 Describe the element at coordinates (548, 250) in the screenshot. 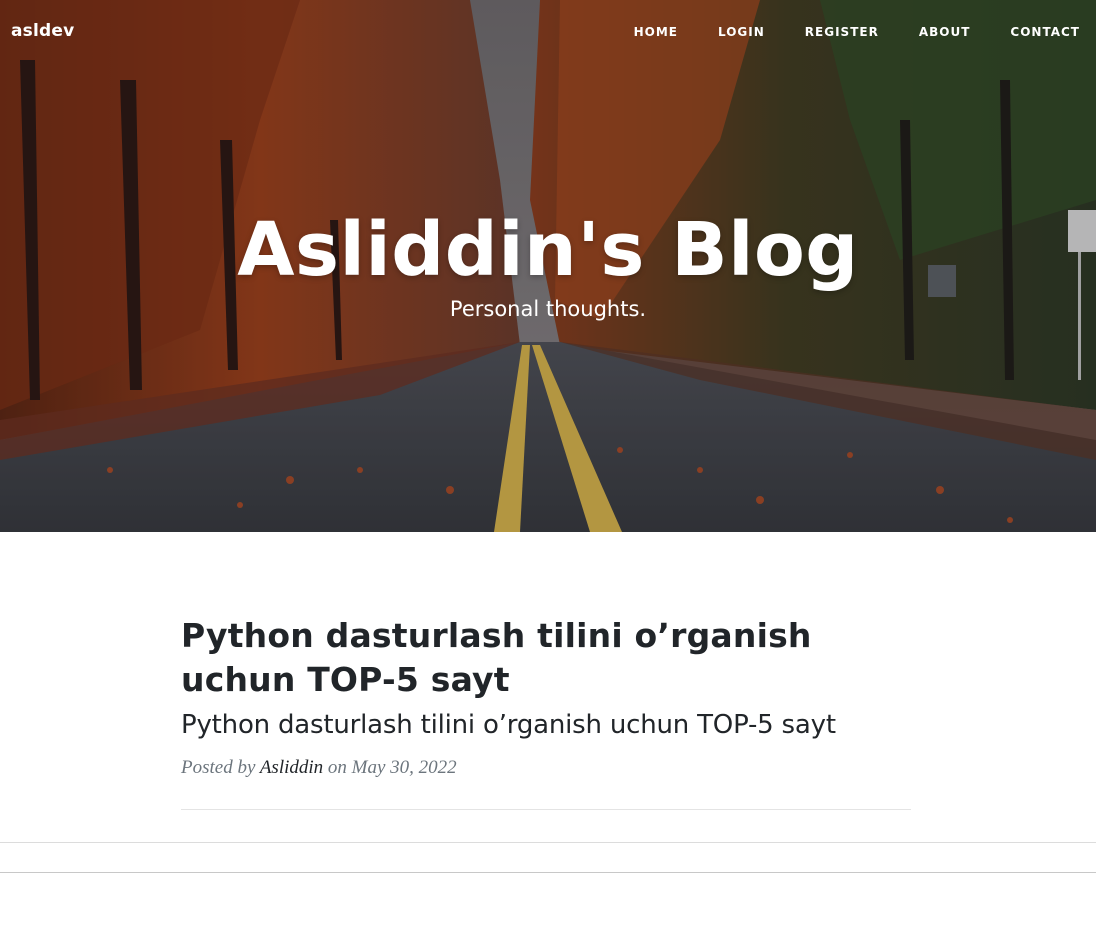

I see `site-title: Asliddin's Blog` at that location.